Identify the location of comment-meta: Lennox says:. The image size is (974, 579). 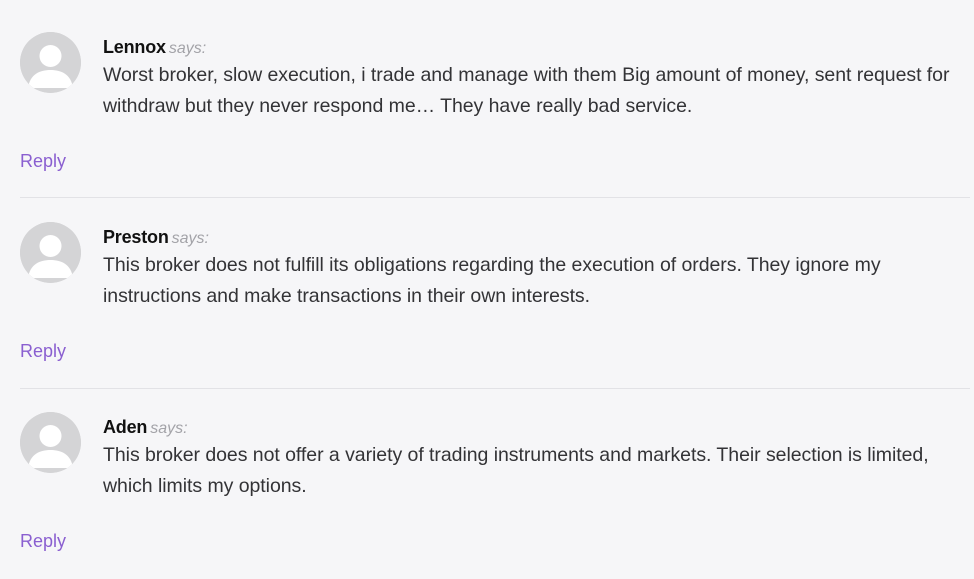
(154, 48).